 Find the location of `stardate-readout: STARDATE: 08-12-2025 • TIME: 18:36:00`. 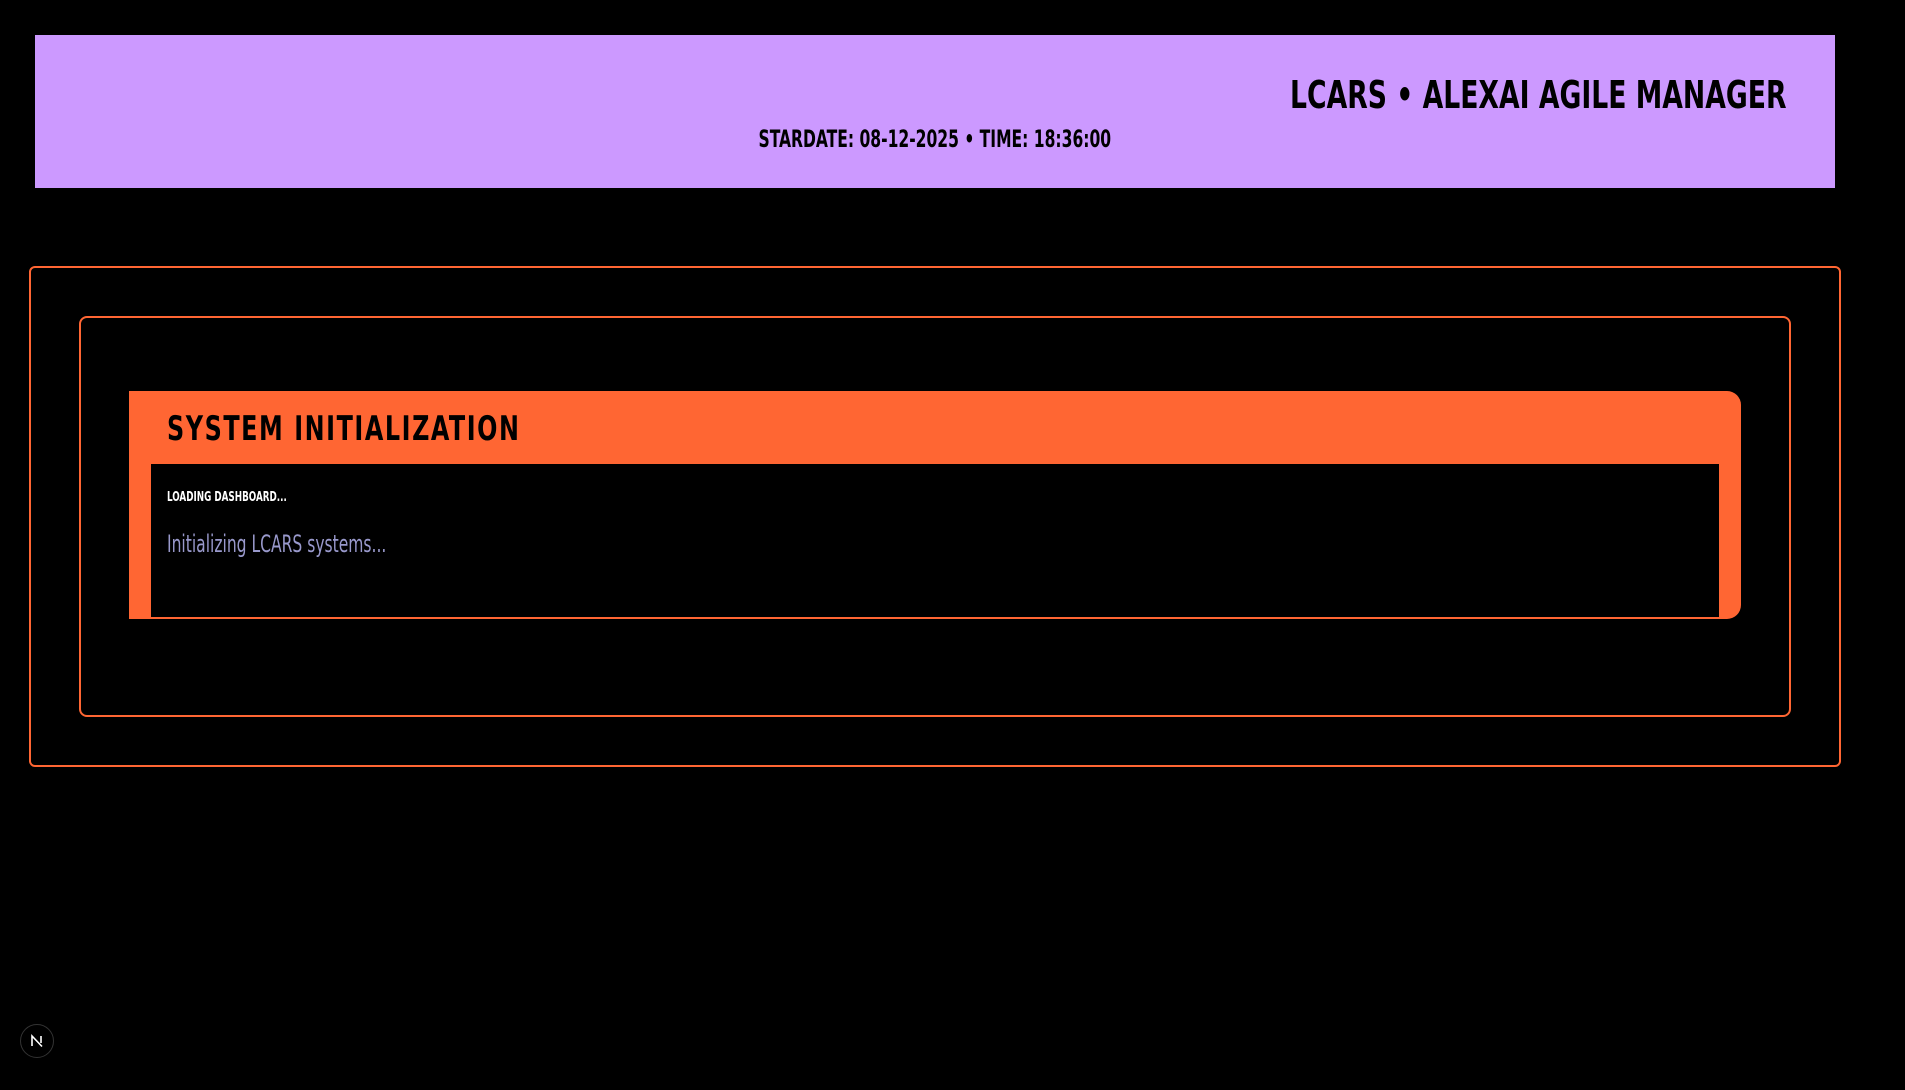

stardate-readout: STARDATE: 08-12-2025 • TIME: 18:36:00 is located at coordinates (935, 139).